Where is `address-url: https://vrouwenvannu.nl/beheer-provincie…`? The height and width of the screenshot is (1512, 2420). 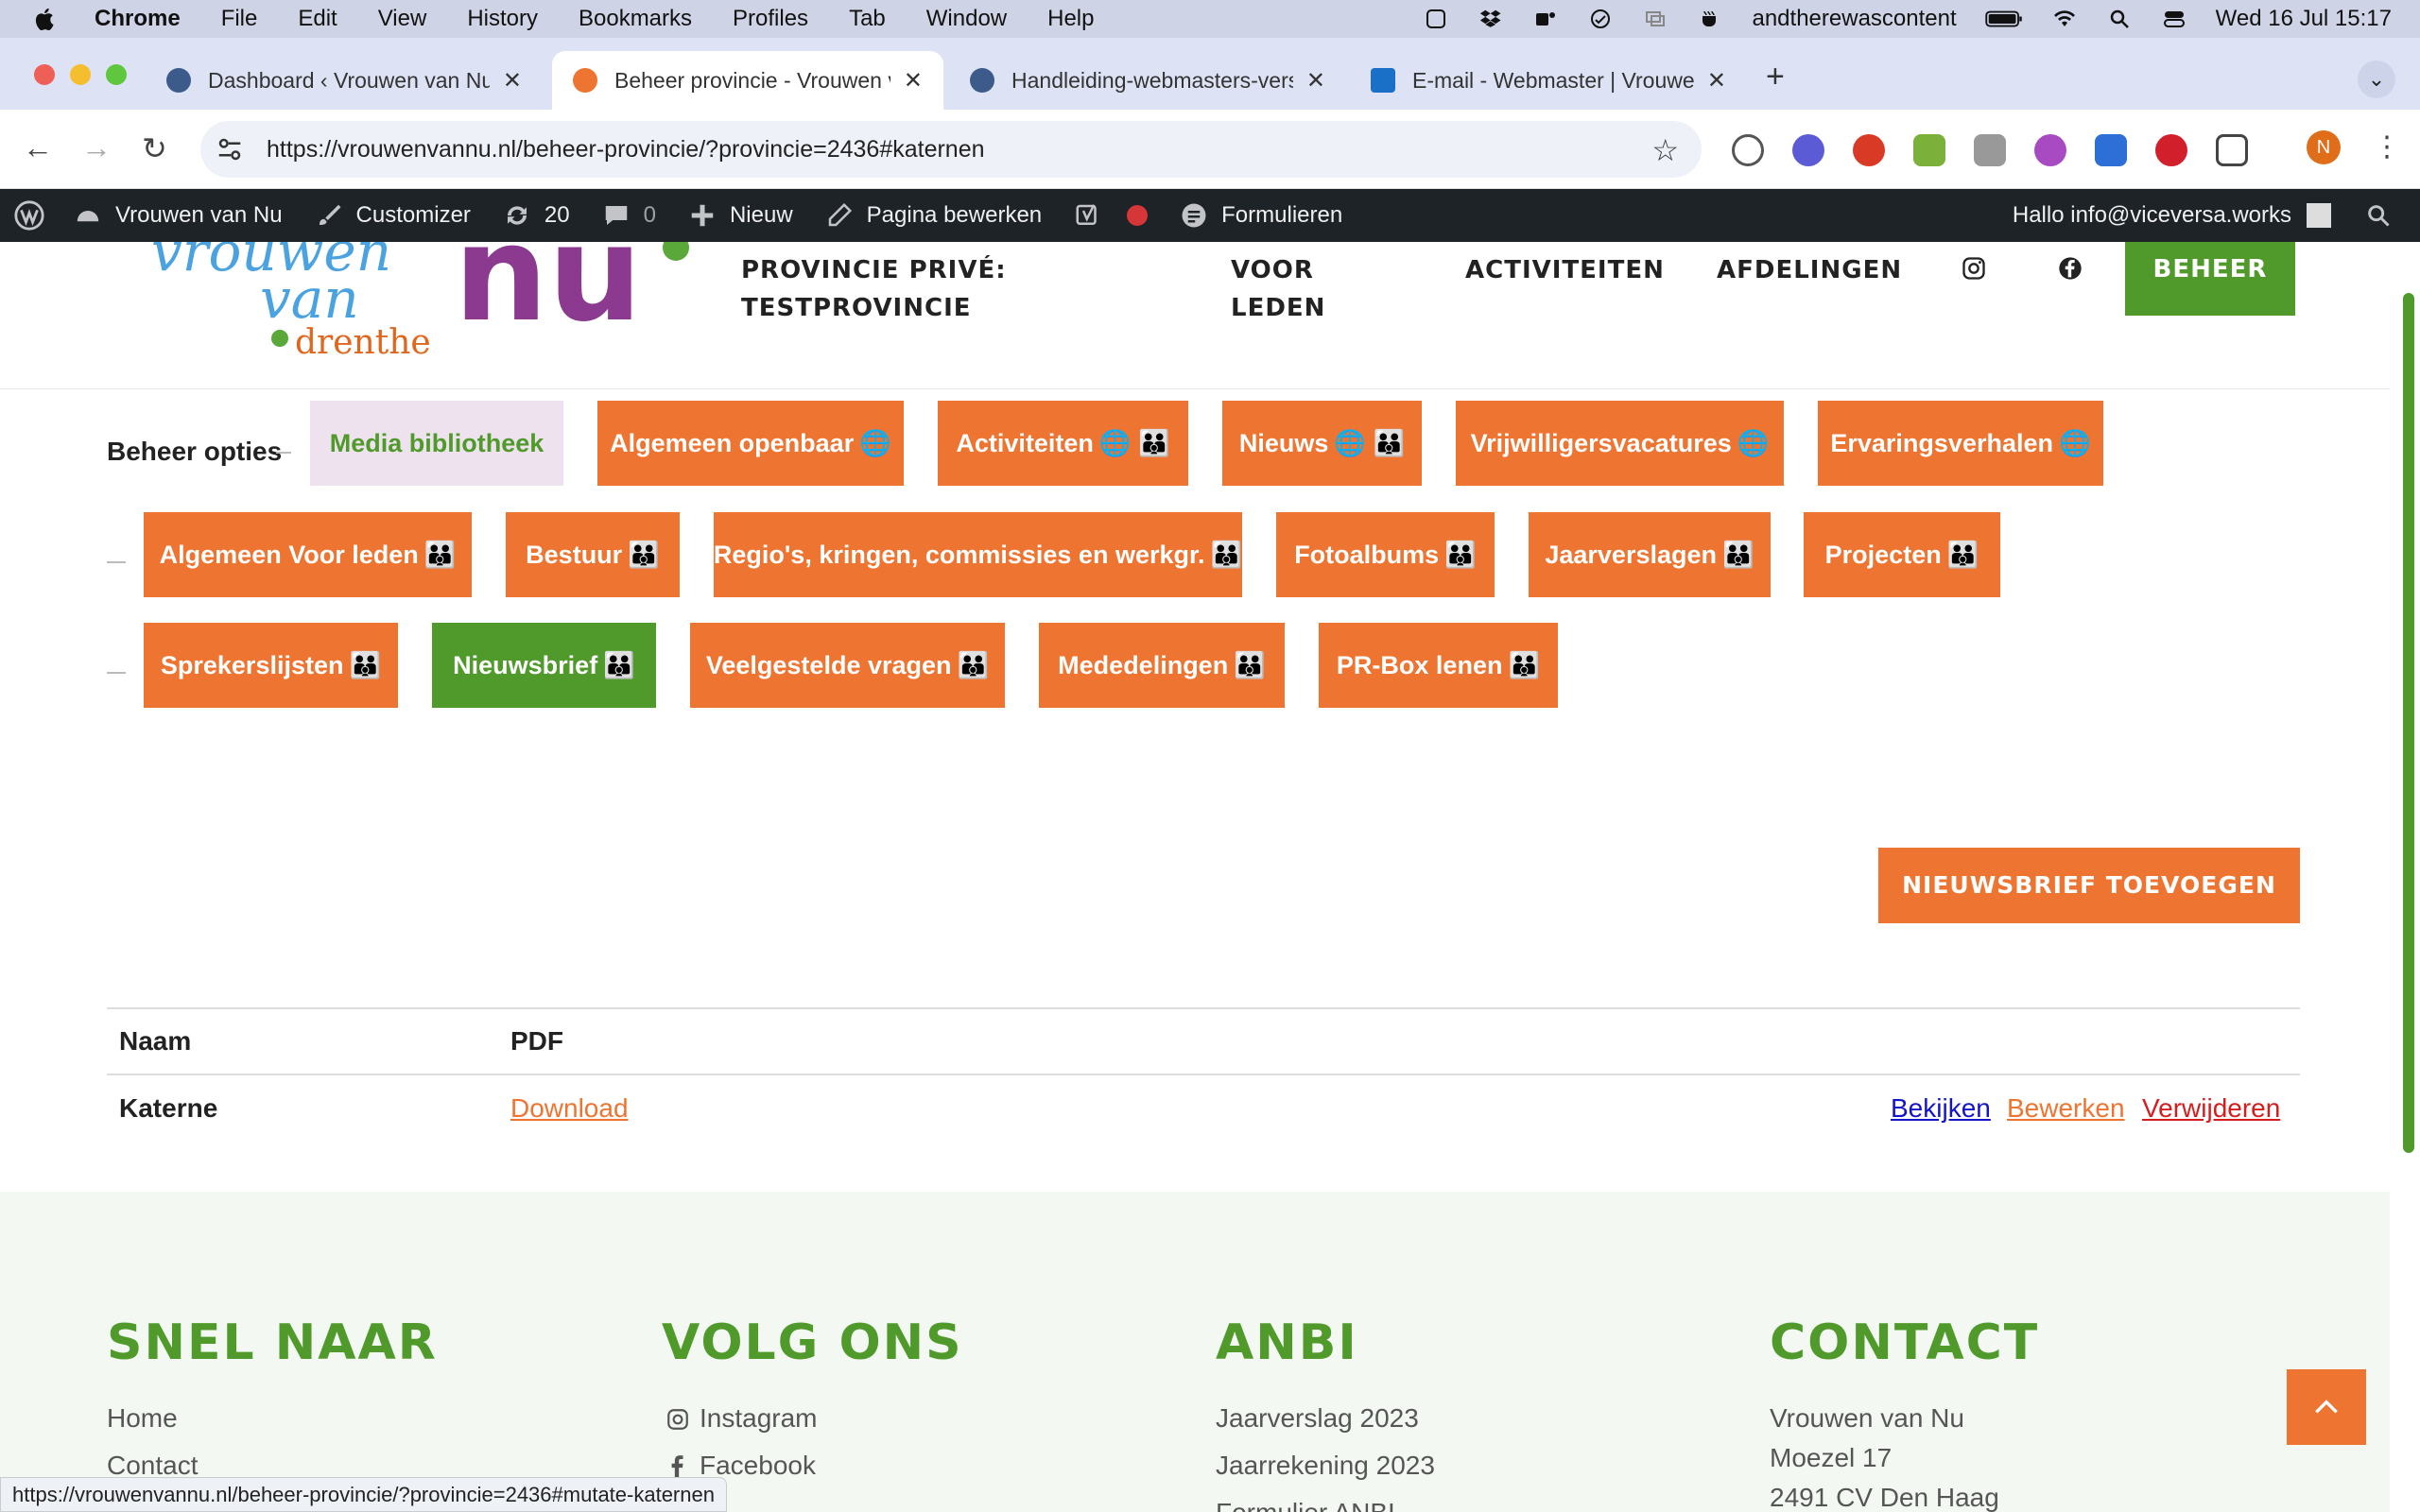
address-url: https://vrouwenvannu.nl/beheer-provincie… is located at coordinates (626, 149).